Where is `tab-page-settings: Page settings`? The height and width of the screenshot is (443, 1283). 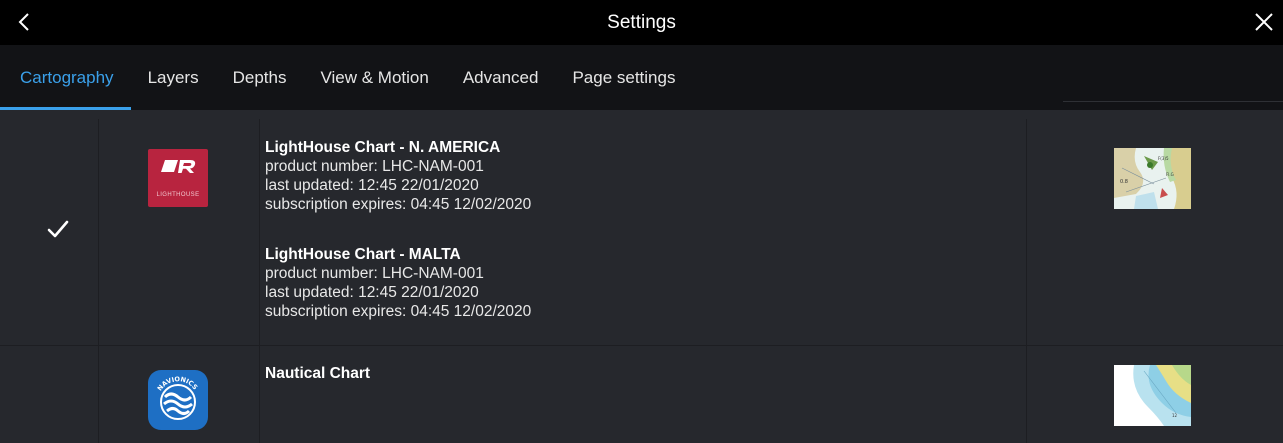 tab-page-settings: Page settings is located at coordinates (623, 77).